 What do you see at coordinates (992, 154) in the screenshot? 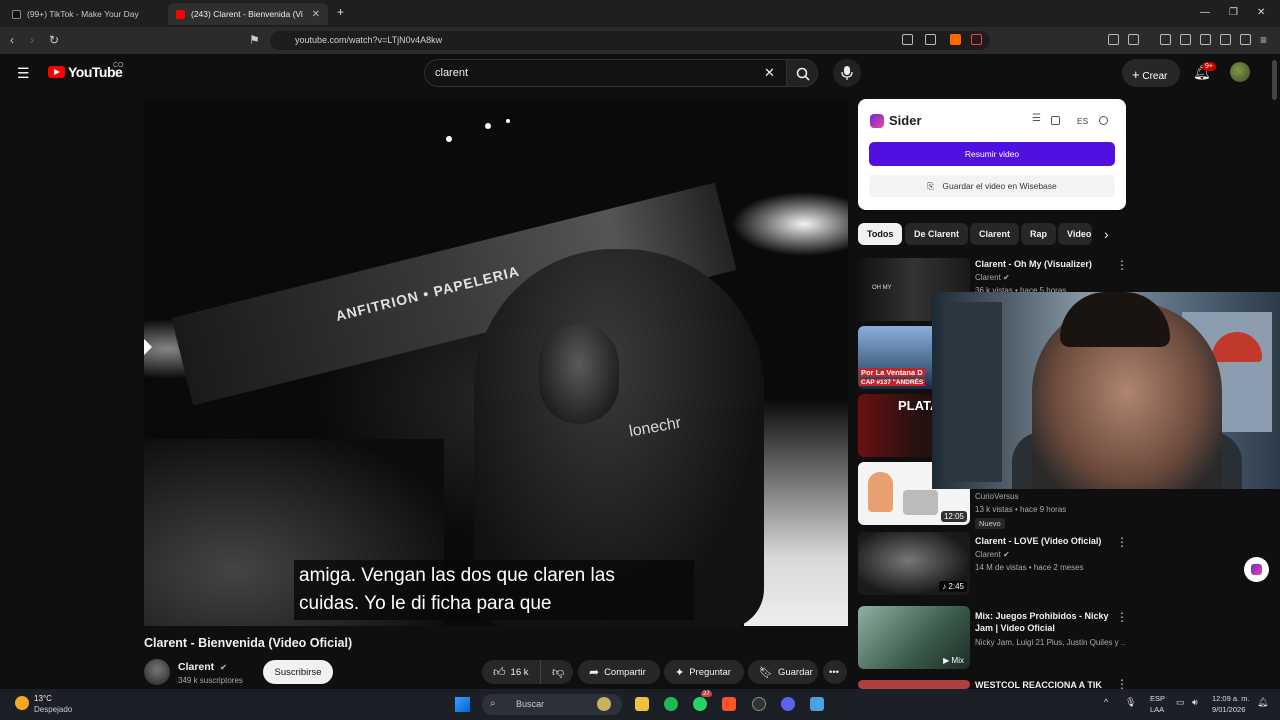
I see `summarize-video-button: Resumir video` at bounding box center [992, 154].